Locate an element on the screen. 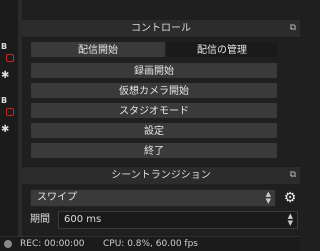 The height and width of the screenshot is (251, 320). mixer-strip: B ✱ B ✱ is located at coordinates (9, 118).